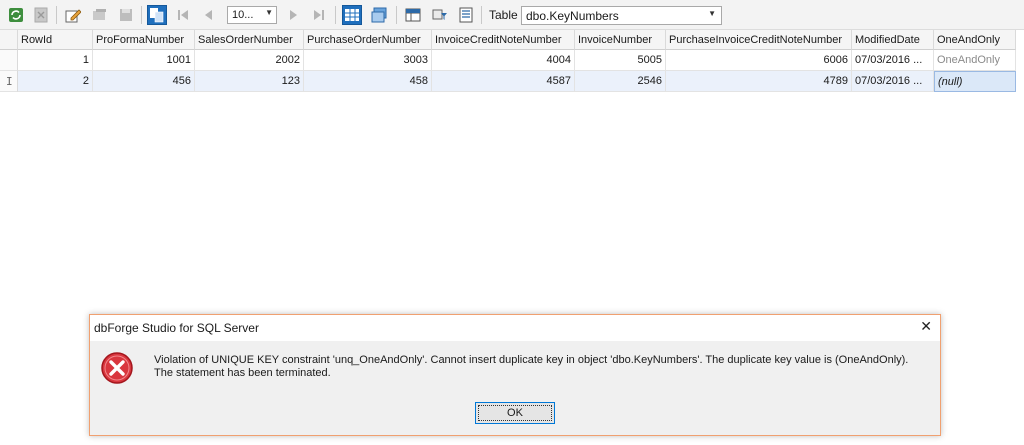 The width and height of the screenshot is (1024, 445). I want to click on table-select-value: dbo.KeyNumbers, so click(572, 16).